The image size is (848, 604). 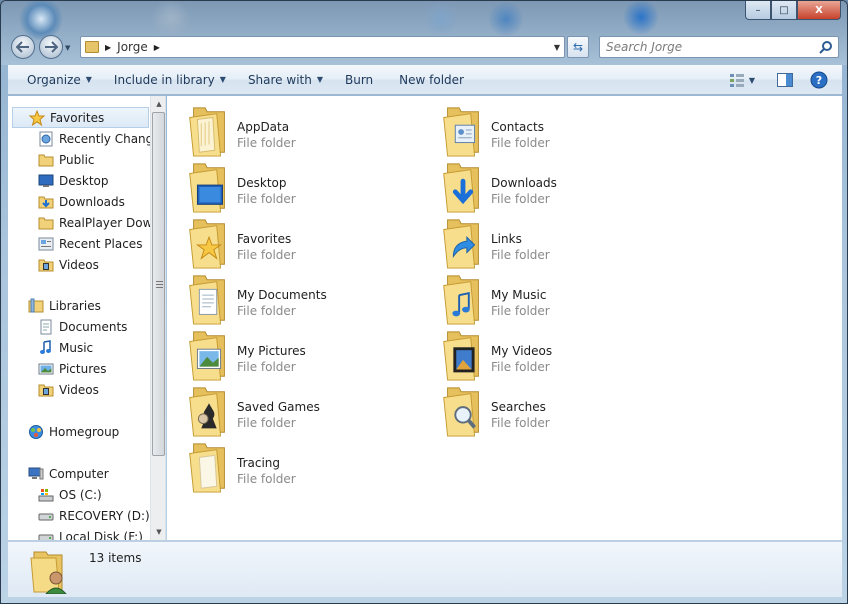 I want to click on nav-libraries-item-label: Videos, so click(x=79, y=389).